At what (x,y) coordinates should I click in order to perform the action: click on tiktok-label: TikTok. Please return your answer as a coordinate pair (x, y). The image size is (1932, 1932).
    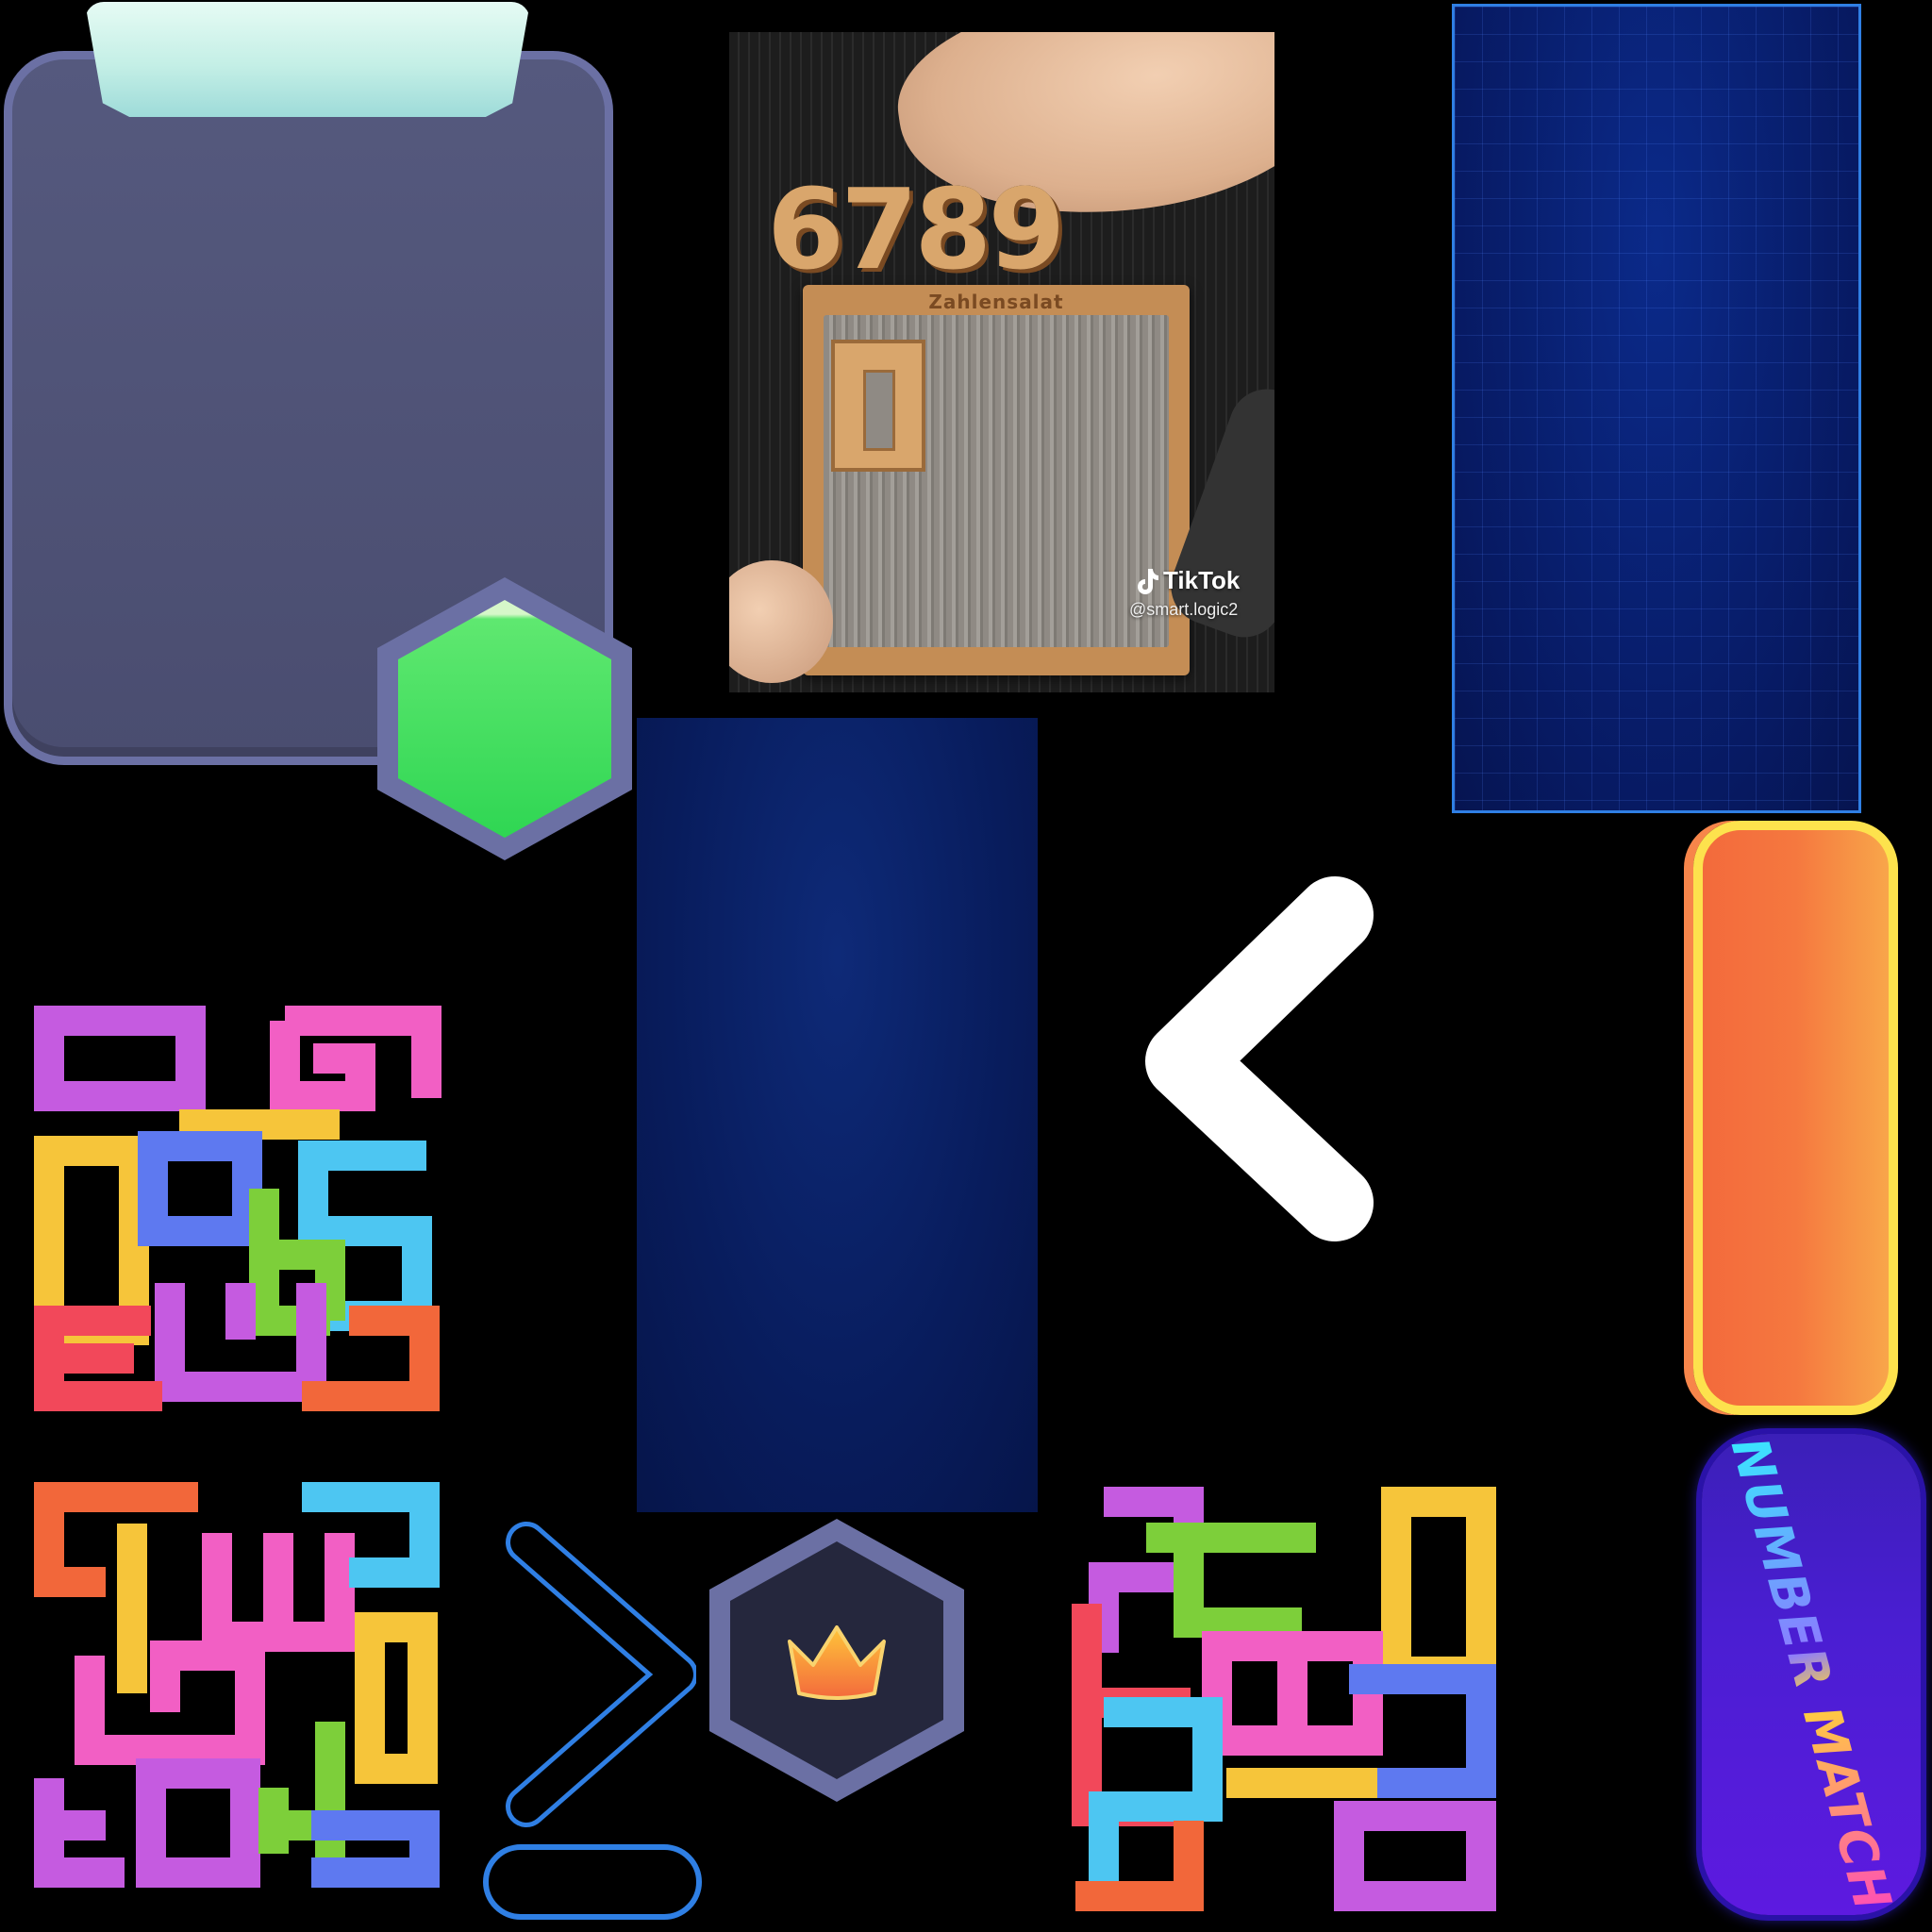
    Looking at the image, I should click on (1202, 580).